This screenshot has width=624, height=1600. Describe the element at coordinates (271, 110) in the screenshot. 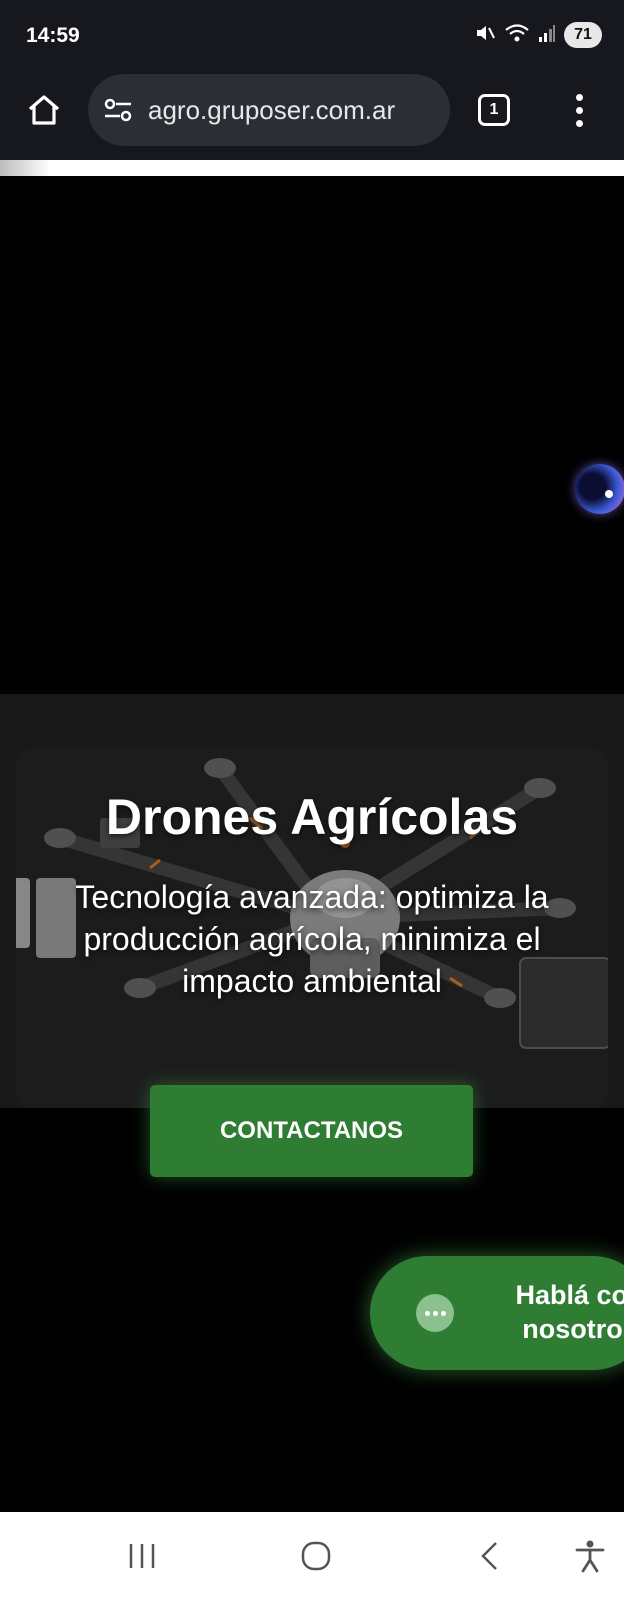

I see `url-text: agro.gruposer.com.ar` at that location.